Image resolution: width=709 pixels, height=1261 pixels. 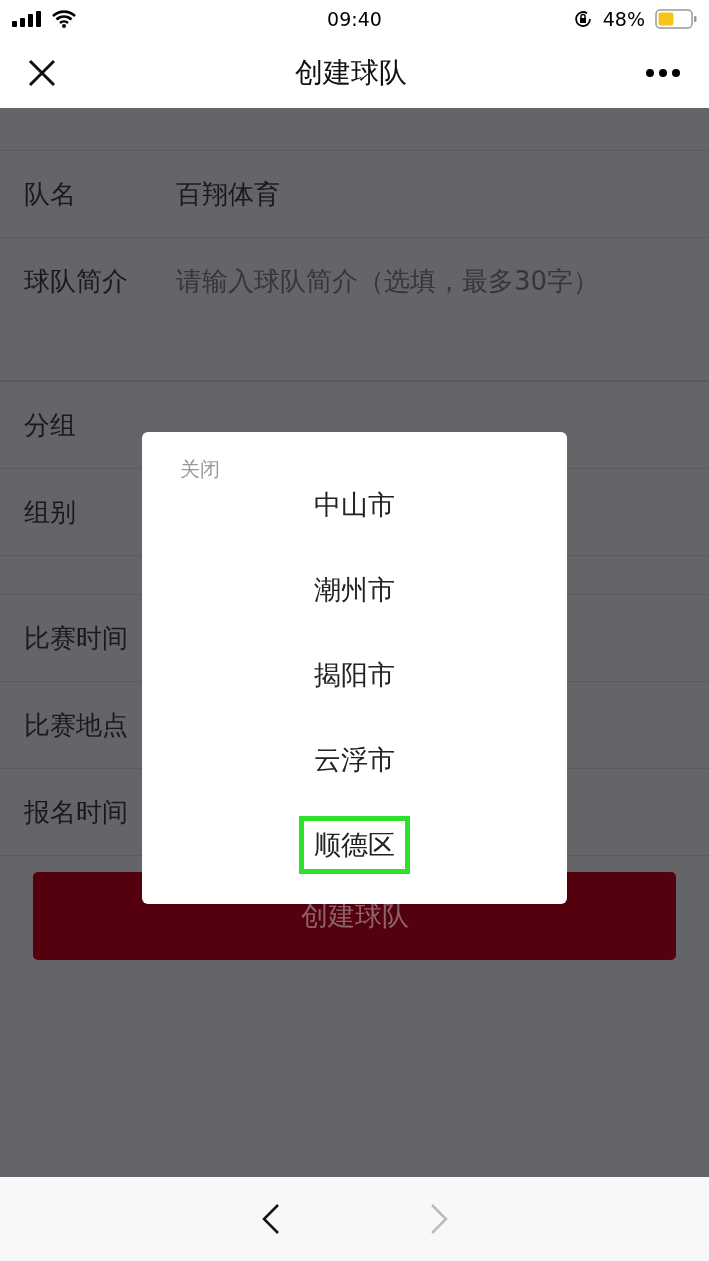 What do you see at coordinates (354, 759) in the screenshot?
I see `city-option: 云浮市` at bounding box center [354, 759].